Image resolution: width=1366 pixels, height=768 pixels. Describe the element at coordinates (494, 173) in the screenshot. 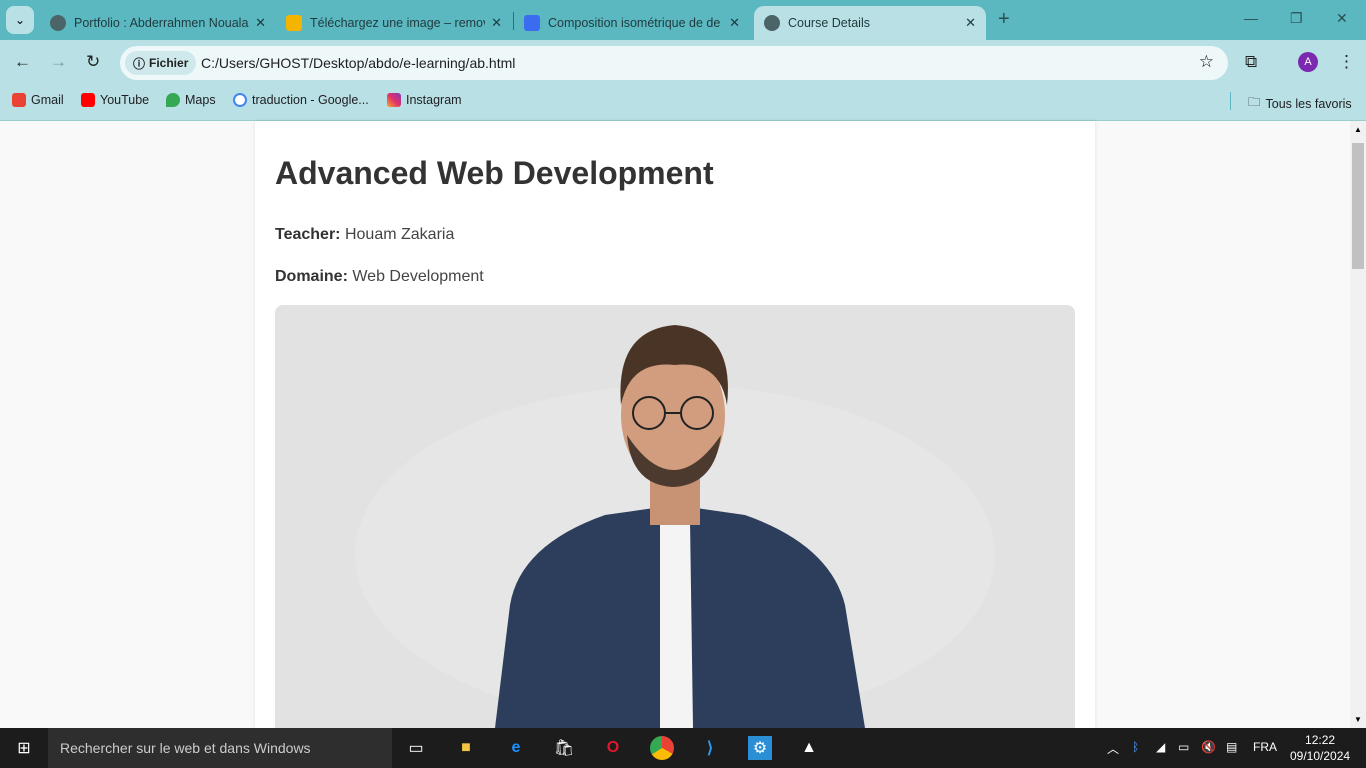

I see `course-title: Advanced Web Development` at that location.